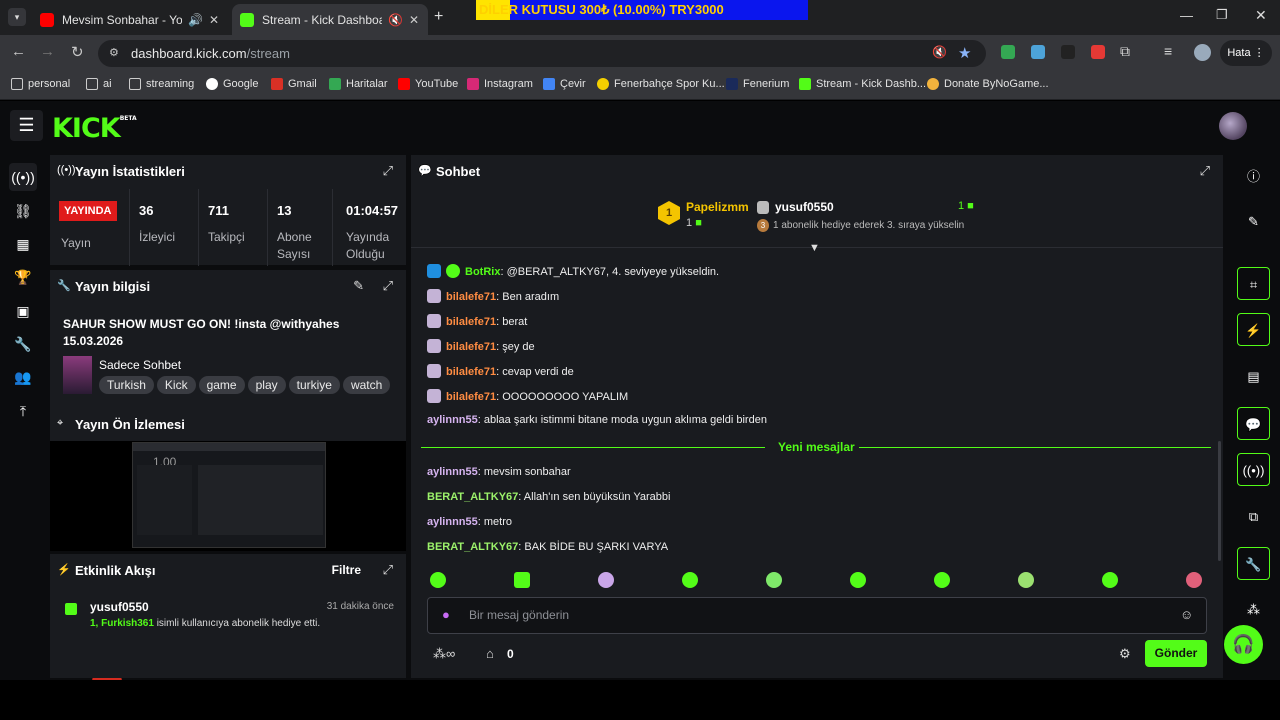 This screenshot has width=1280, height=720. Describe the element at coordinates (1038, 52) in the screenshot. I see `translate-extension-icon` at that location.